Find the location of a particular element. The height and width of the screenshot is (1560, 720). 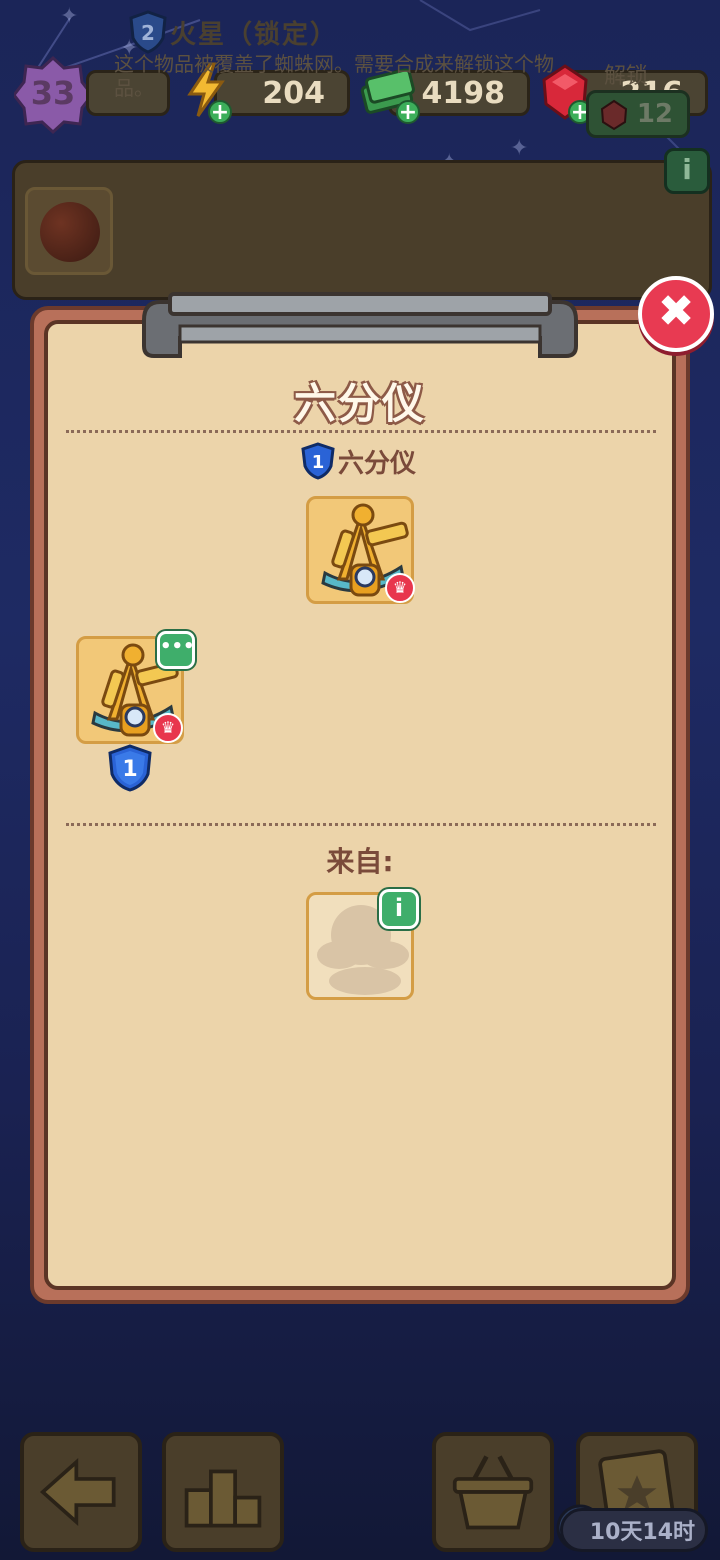

unlock-cost: 12 is located at coordinates (654, 114).